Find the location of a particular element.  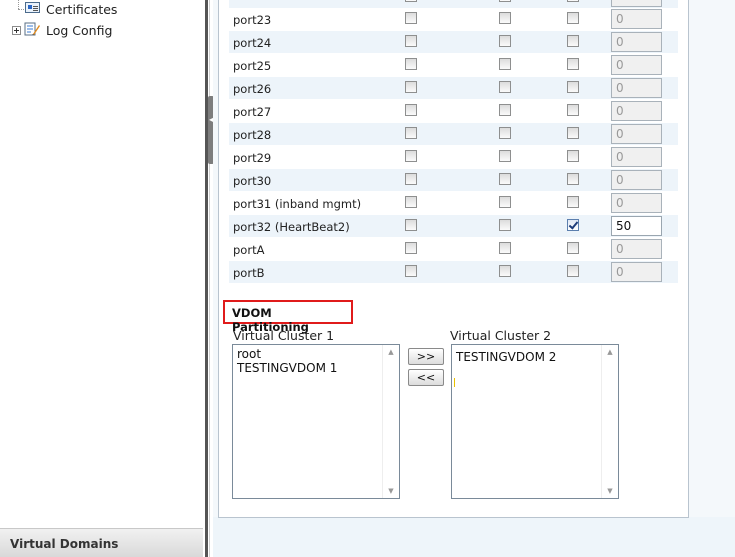

priority-input is located at coordinates (636, 3).